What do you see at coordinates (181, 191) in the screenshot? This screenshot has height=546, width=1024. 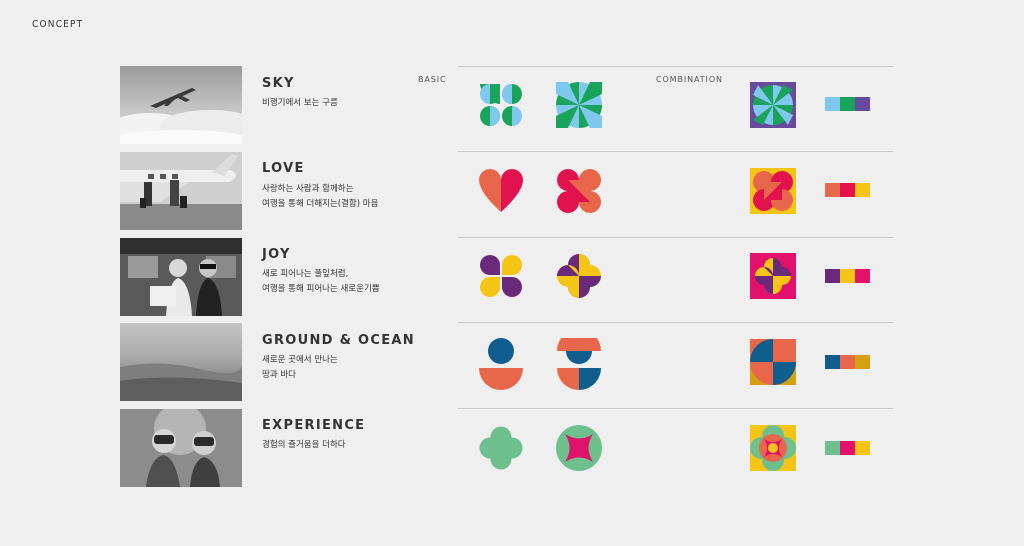 I see `love-photo` at bounding box center [181, 191].